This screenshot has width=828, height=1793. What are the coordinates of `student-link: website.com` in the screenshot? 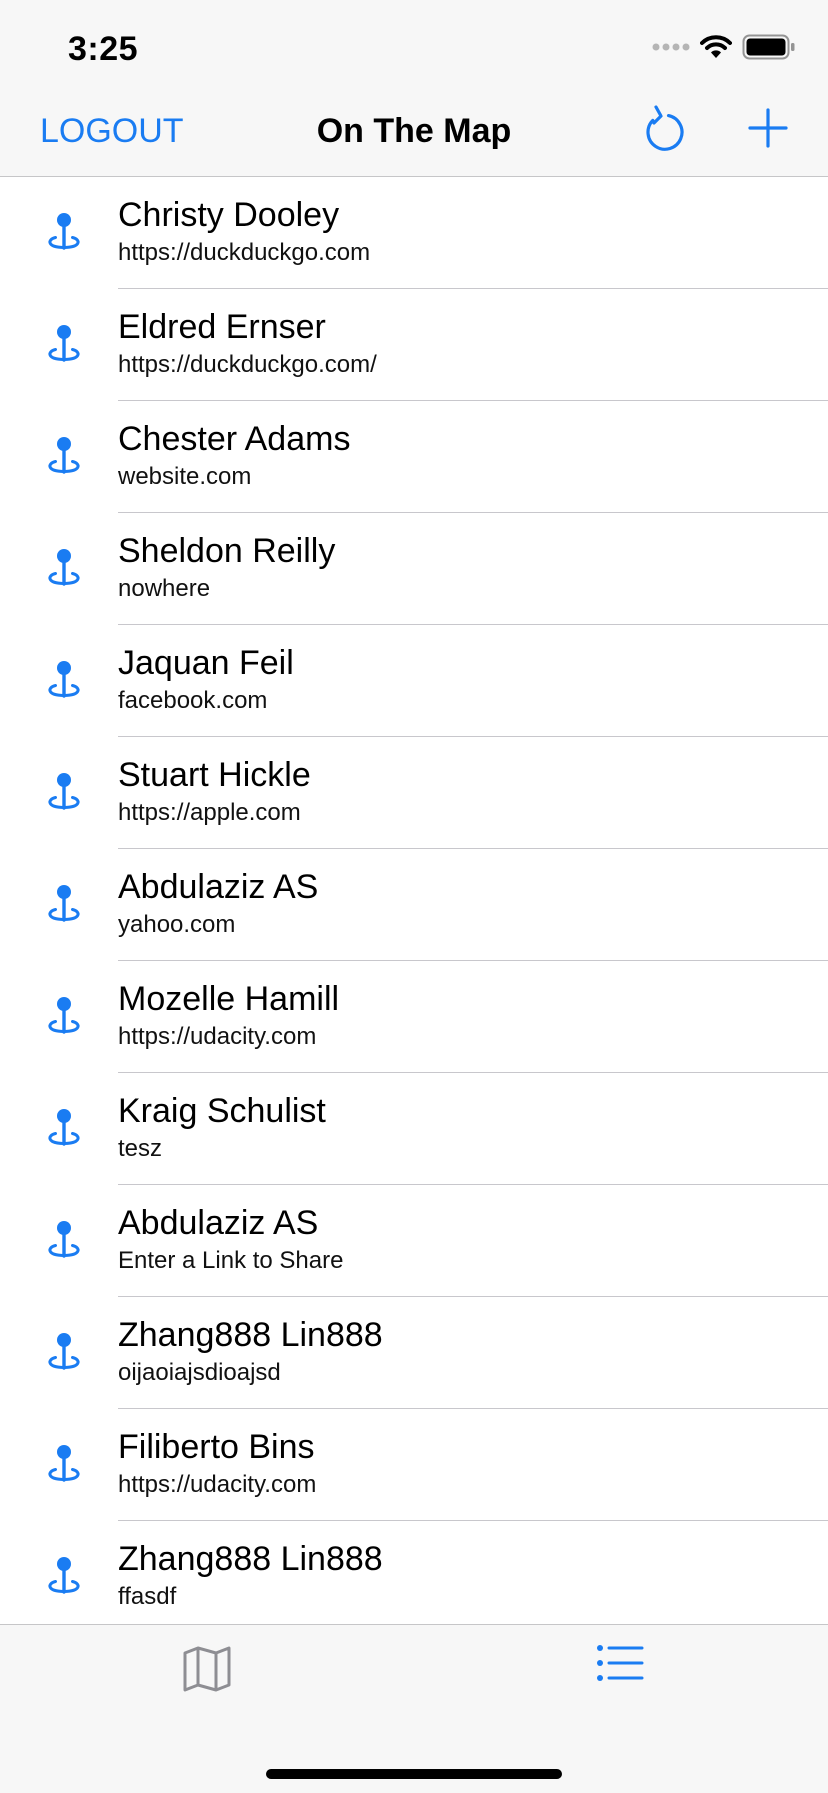 It's located at (185, 476).